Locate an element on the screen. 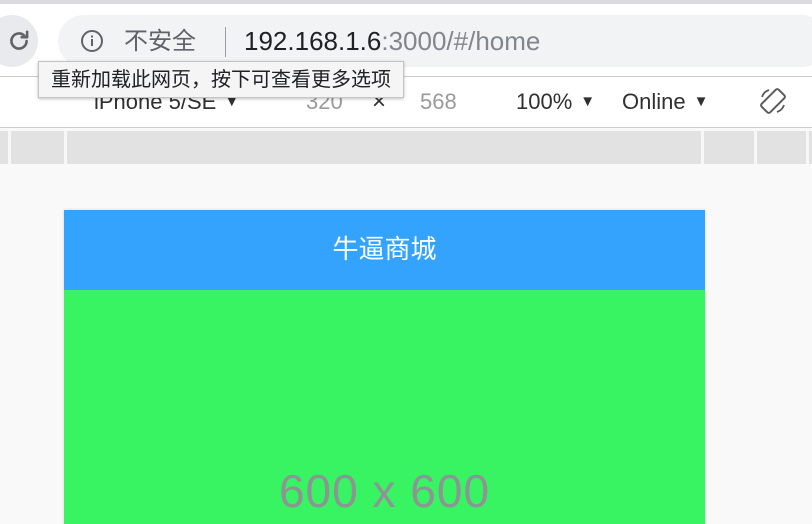  throttling-select: Online ▼ is located at coordinates (665, 102).